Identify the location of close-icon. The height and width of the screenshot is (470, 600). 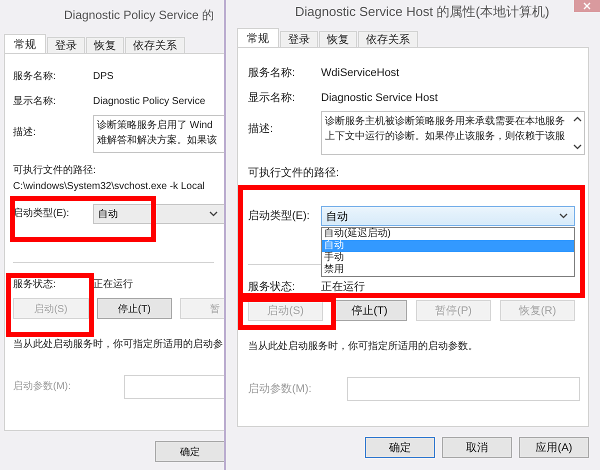
(587, 6).